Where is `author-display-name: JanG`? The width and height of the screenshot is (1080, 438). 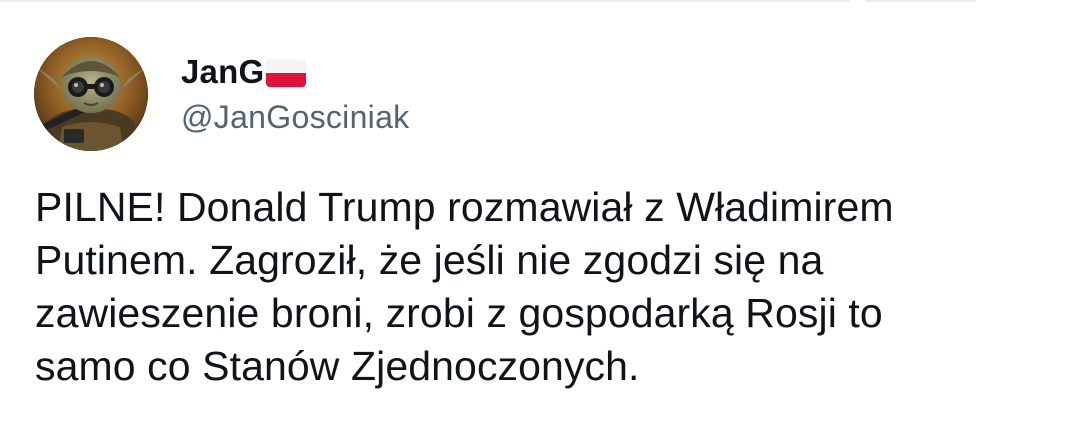
author-display-name: JanG is located at coordinates (222, 72).